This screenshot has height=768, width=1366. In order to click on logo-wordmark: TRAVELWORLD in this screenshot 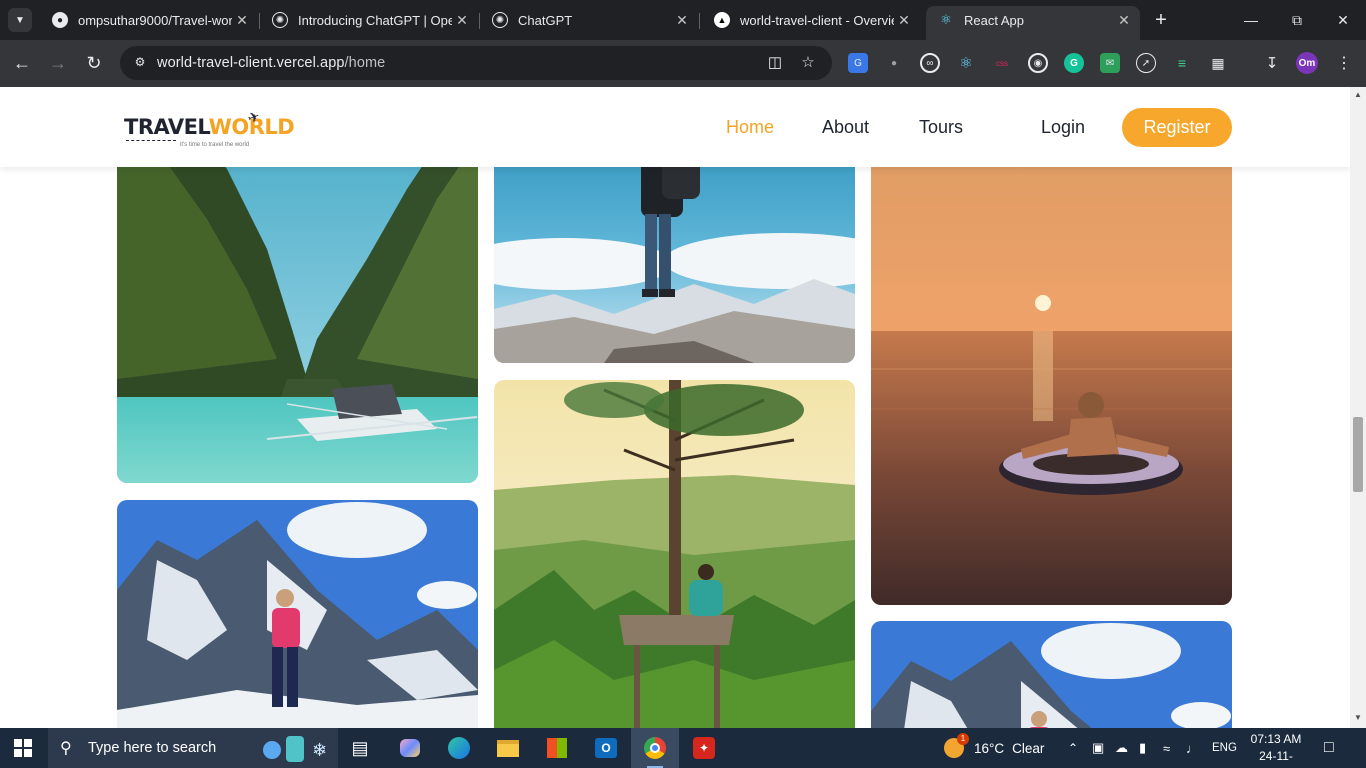, I will do `click(209, 127)`.